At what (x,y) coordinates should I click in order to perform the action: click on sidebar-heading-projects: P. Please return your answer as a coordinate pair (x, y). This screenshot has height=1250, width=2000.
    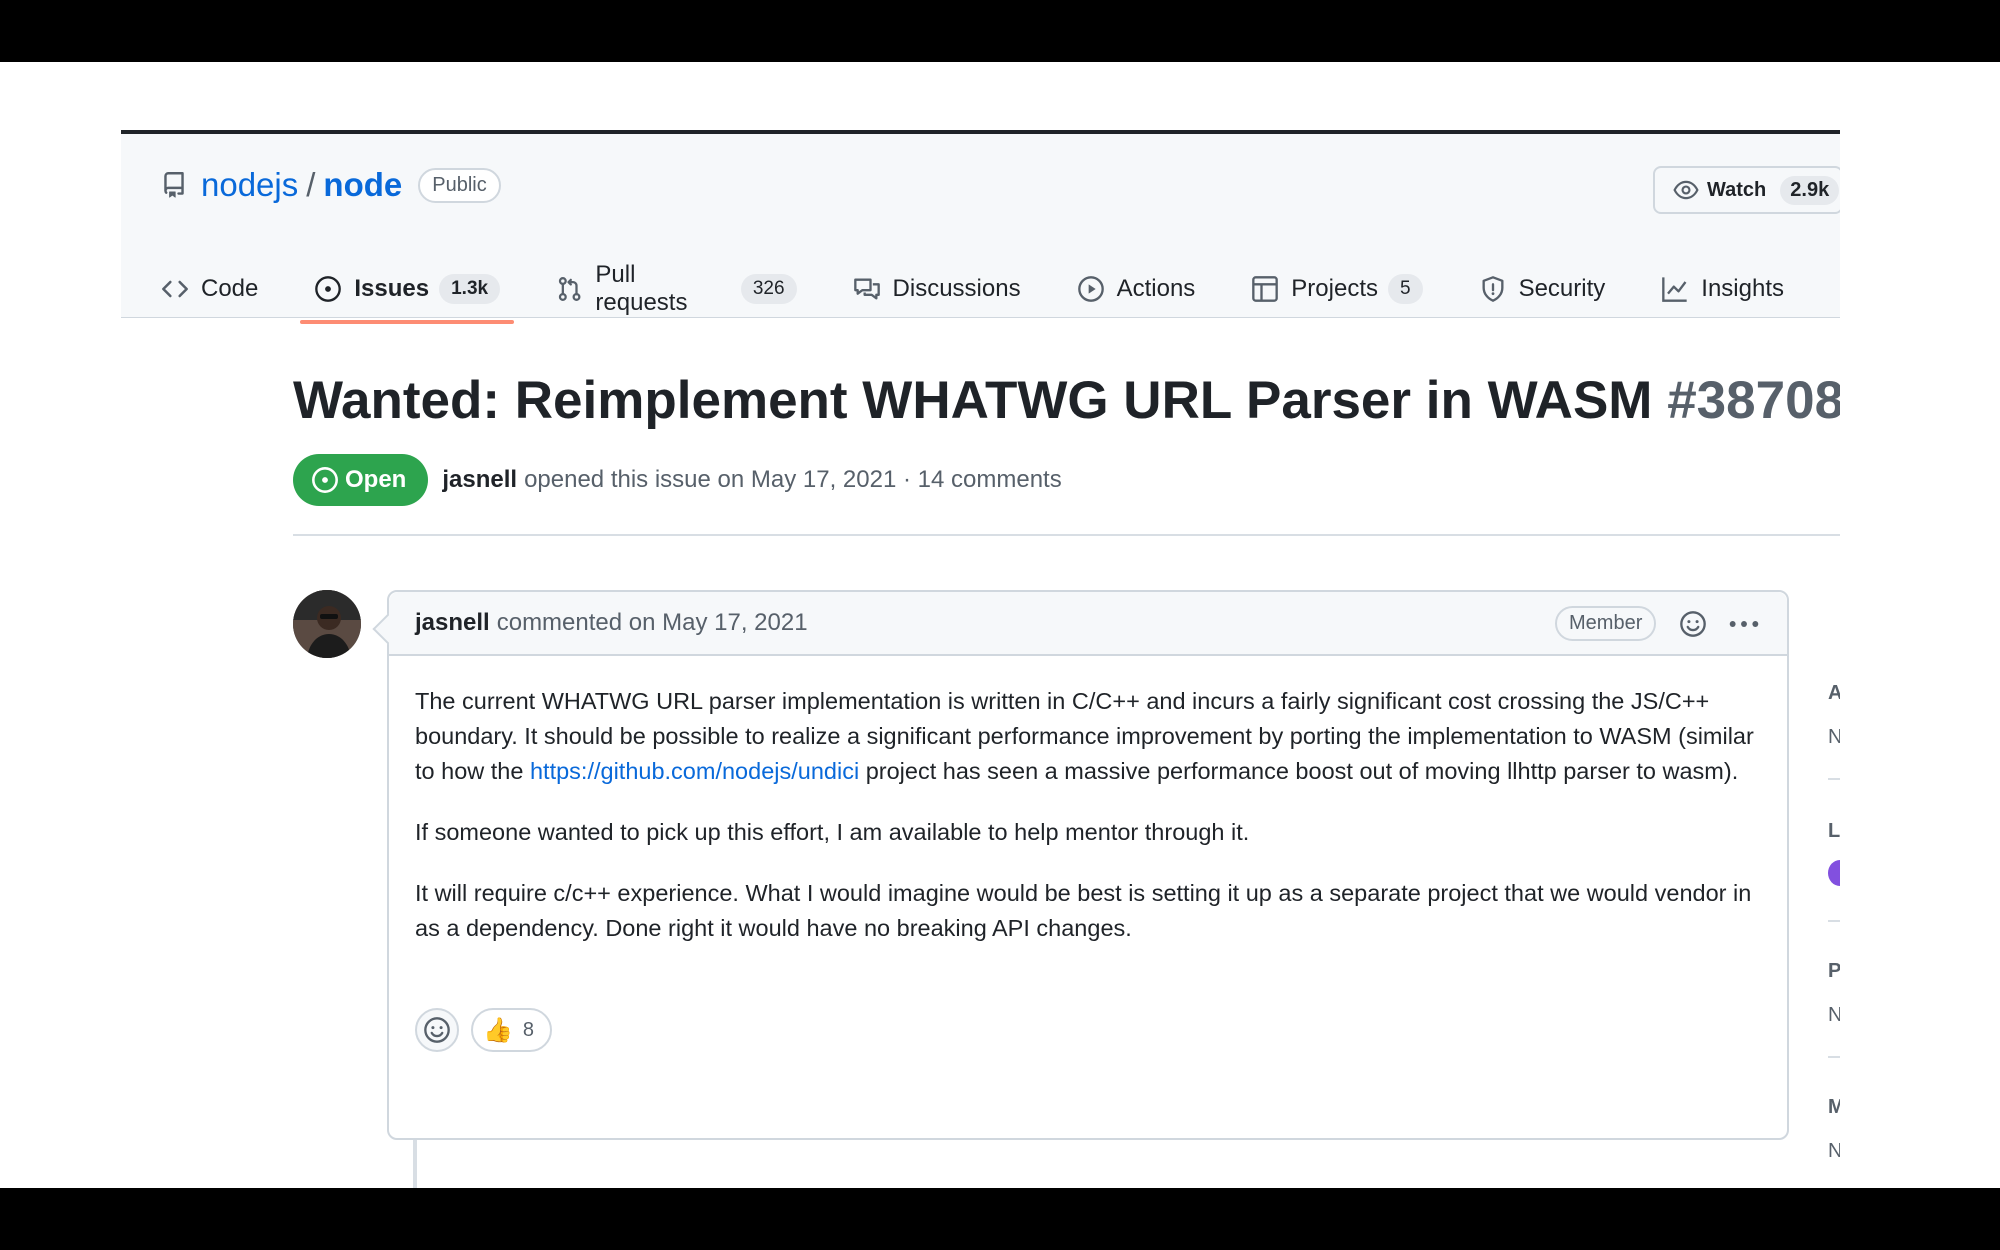
    Looking at the image, I should click on (1834, 971).